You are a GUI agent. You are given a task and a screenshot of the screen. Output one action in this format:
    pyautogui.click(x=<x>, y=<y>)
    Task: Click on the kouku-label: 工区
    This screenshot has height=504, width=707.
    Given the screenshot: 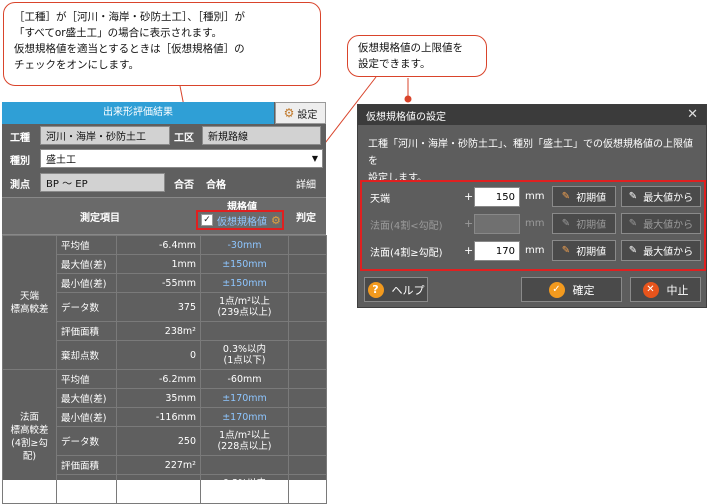 What is the action you would take?
    pyautogui.click(x=184, y=138)
    